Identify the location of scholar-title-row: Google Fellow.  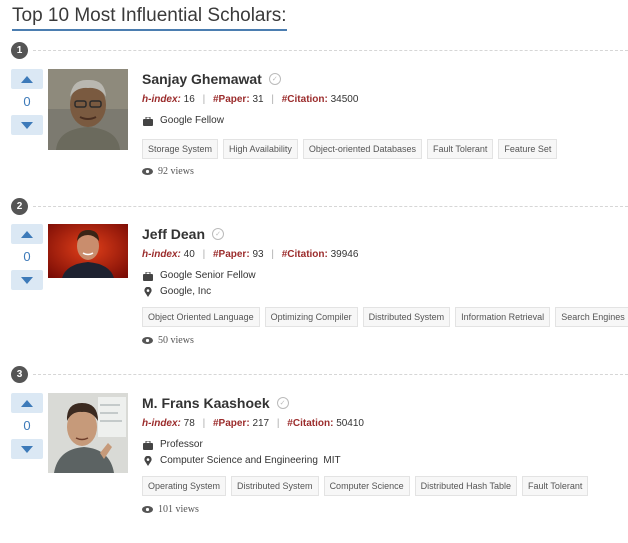
(385, 121).